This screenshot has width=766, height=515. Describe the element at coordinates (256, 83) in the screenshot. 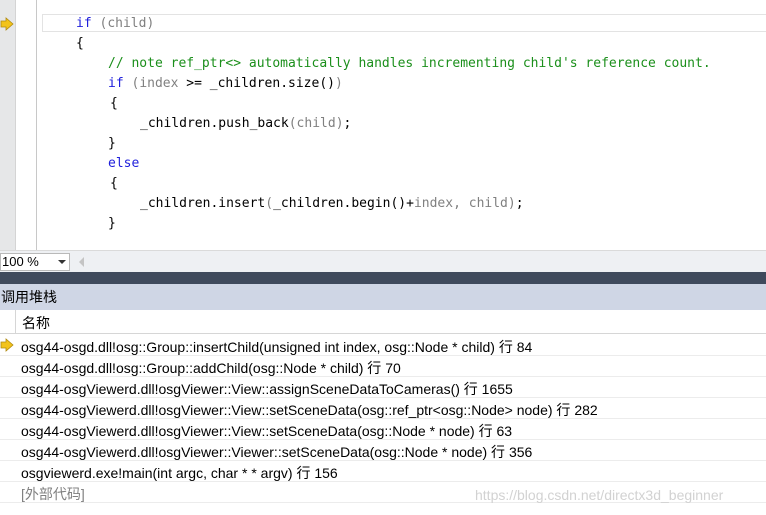

I see `code-token: >= _children.size()` at that location.